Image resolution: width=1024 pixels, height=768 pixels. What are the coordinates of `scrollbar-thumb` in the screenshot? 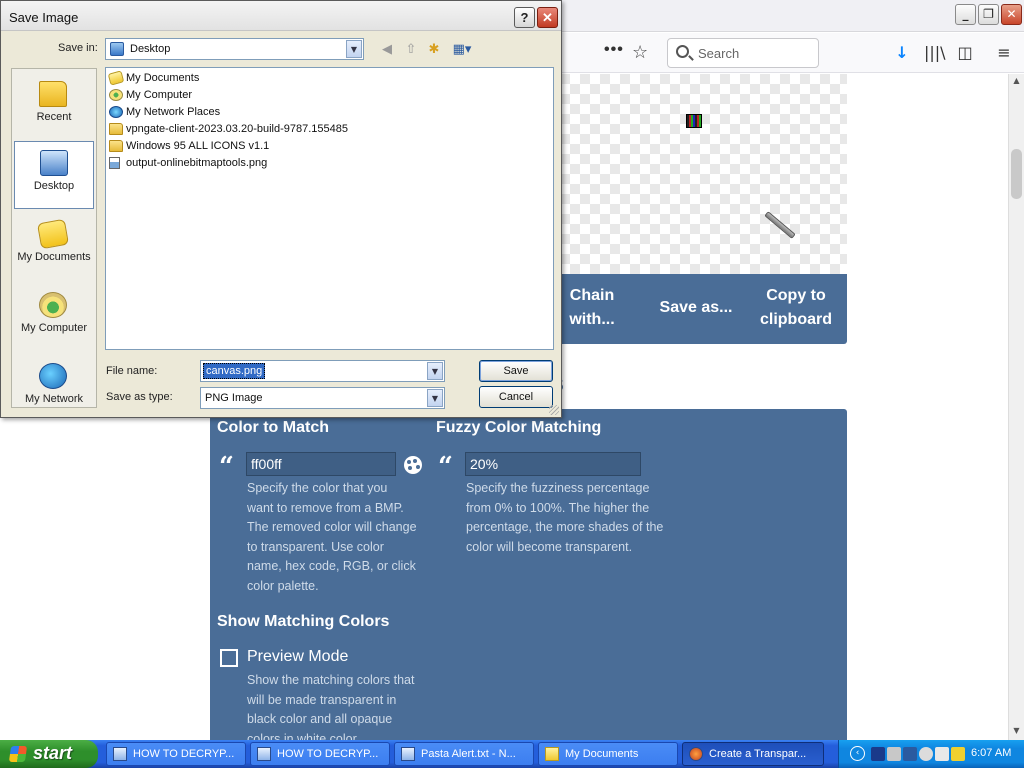 It's located at (1016, 174).